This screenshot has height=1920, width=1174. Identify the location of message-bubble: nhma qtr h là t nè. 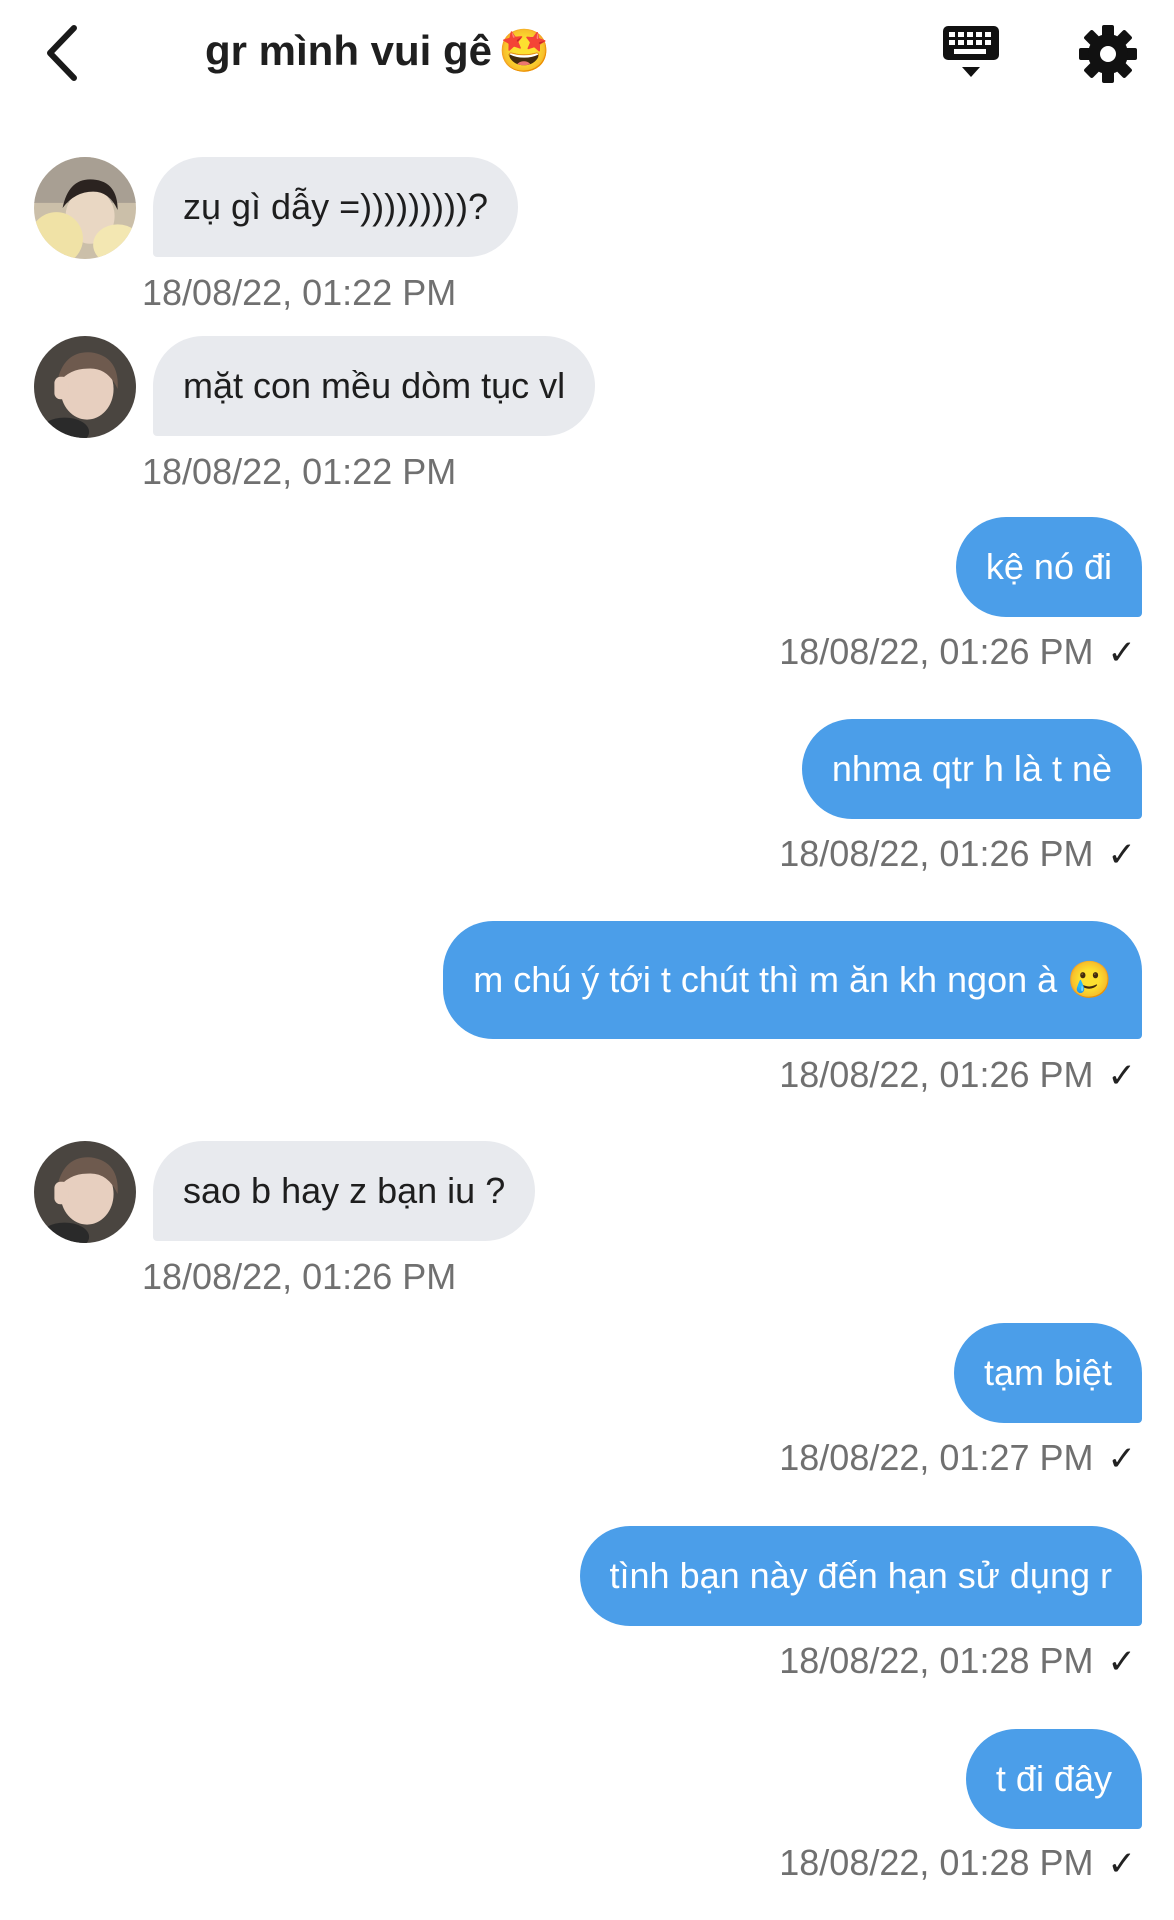
(971, 769).